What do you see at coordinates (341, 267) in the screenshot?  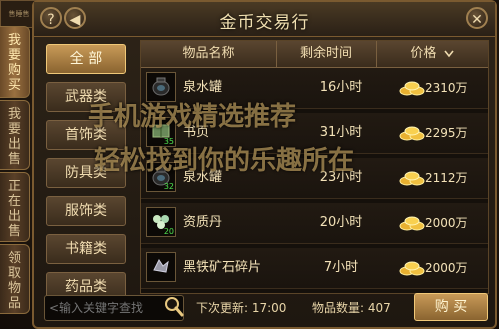 I see `item-remaining-time: 7小时` at bounding box center [341, 267].